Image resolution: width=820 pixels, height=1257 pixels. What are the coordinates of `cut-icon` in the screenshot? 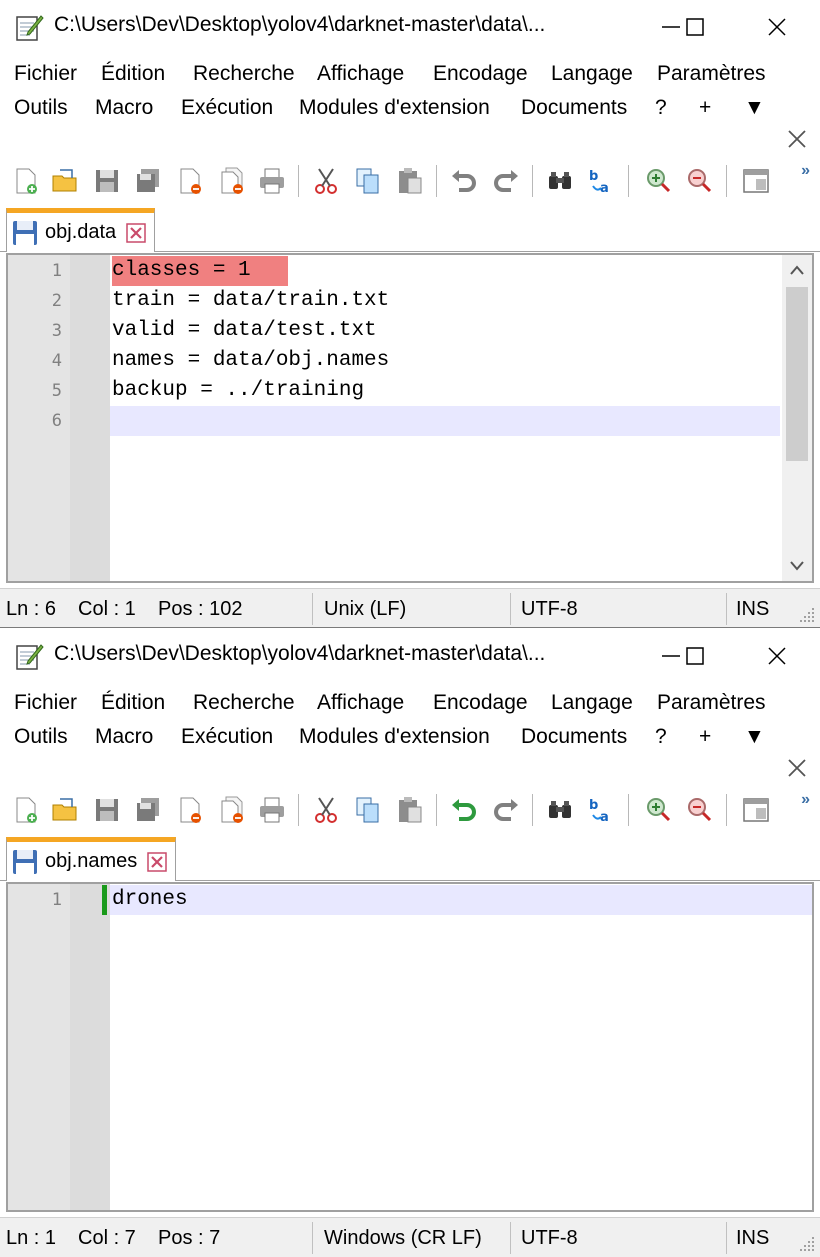 It's located at (326, 810).